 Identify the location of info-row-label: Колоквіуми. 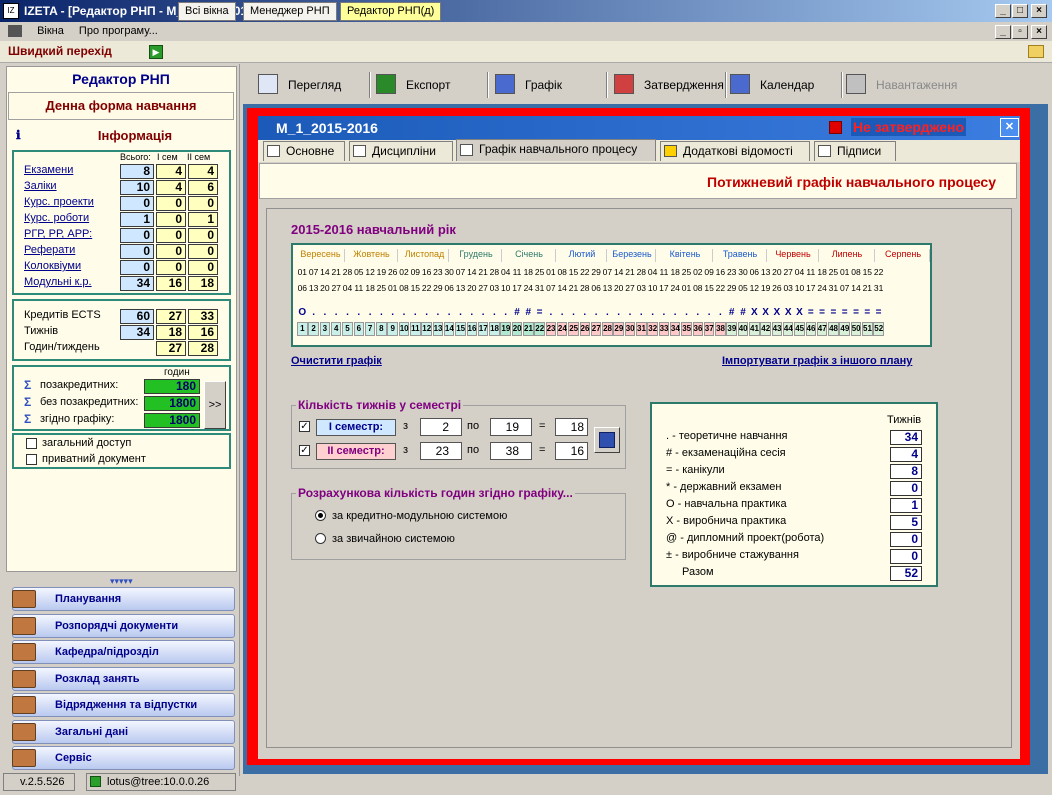
(52, 266).